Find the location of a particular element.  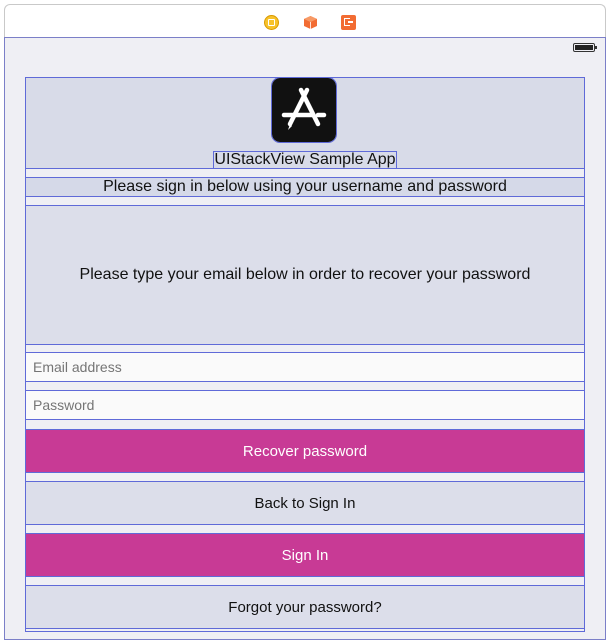

app-store-icon is located at coordinates (304, 110).